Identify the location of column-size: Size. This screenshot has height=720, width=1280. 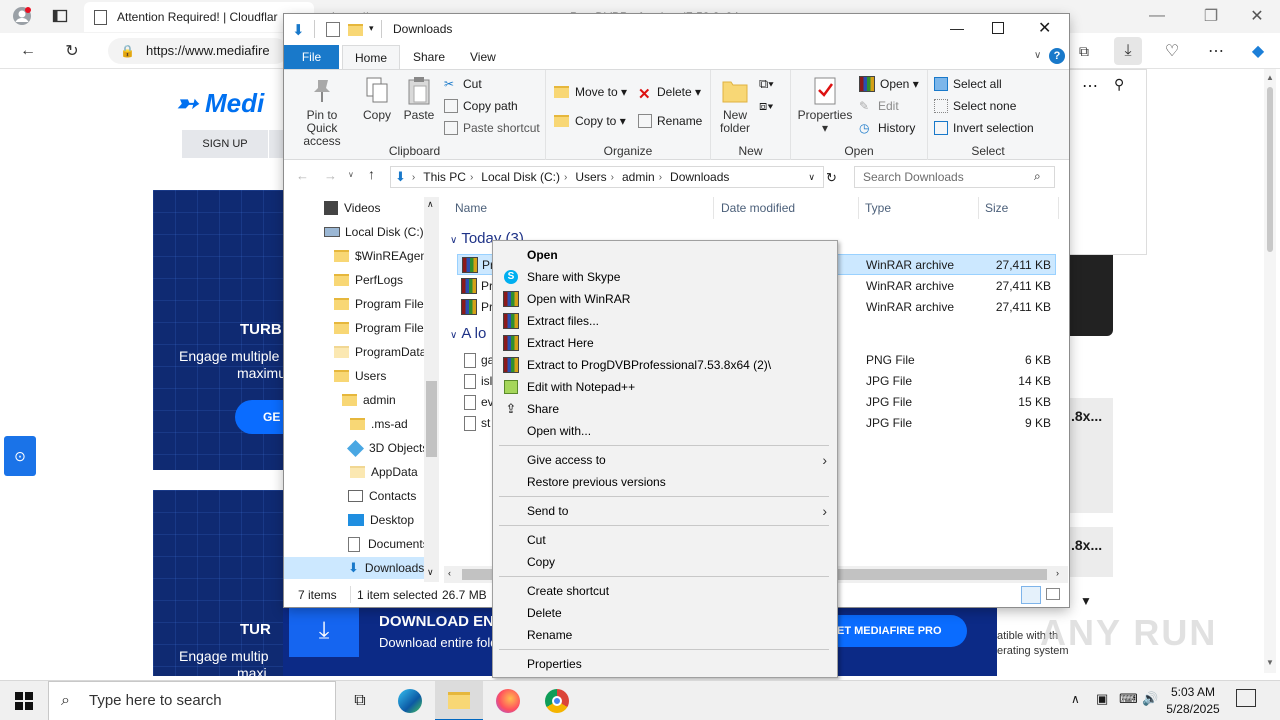
(1019, 208).